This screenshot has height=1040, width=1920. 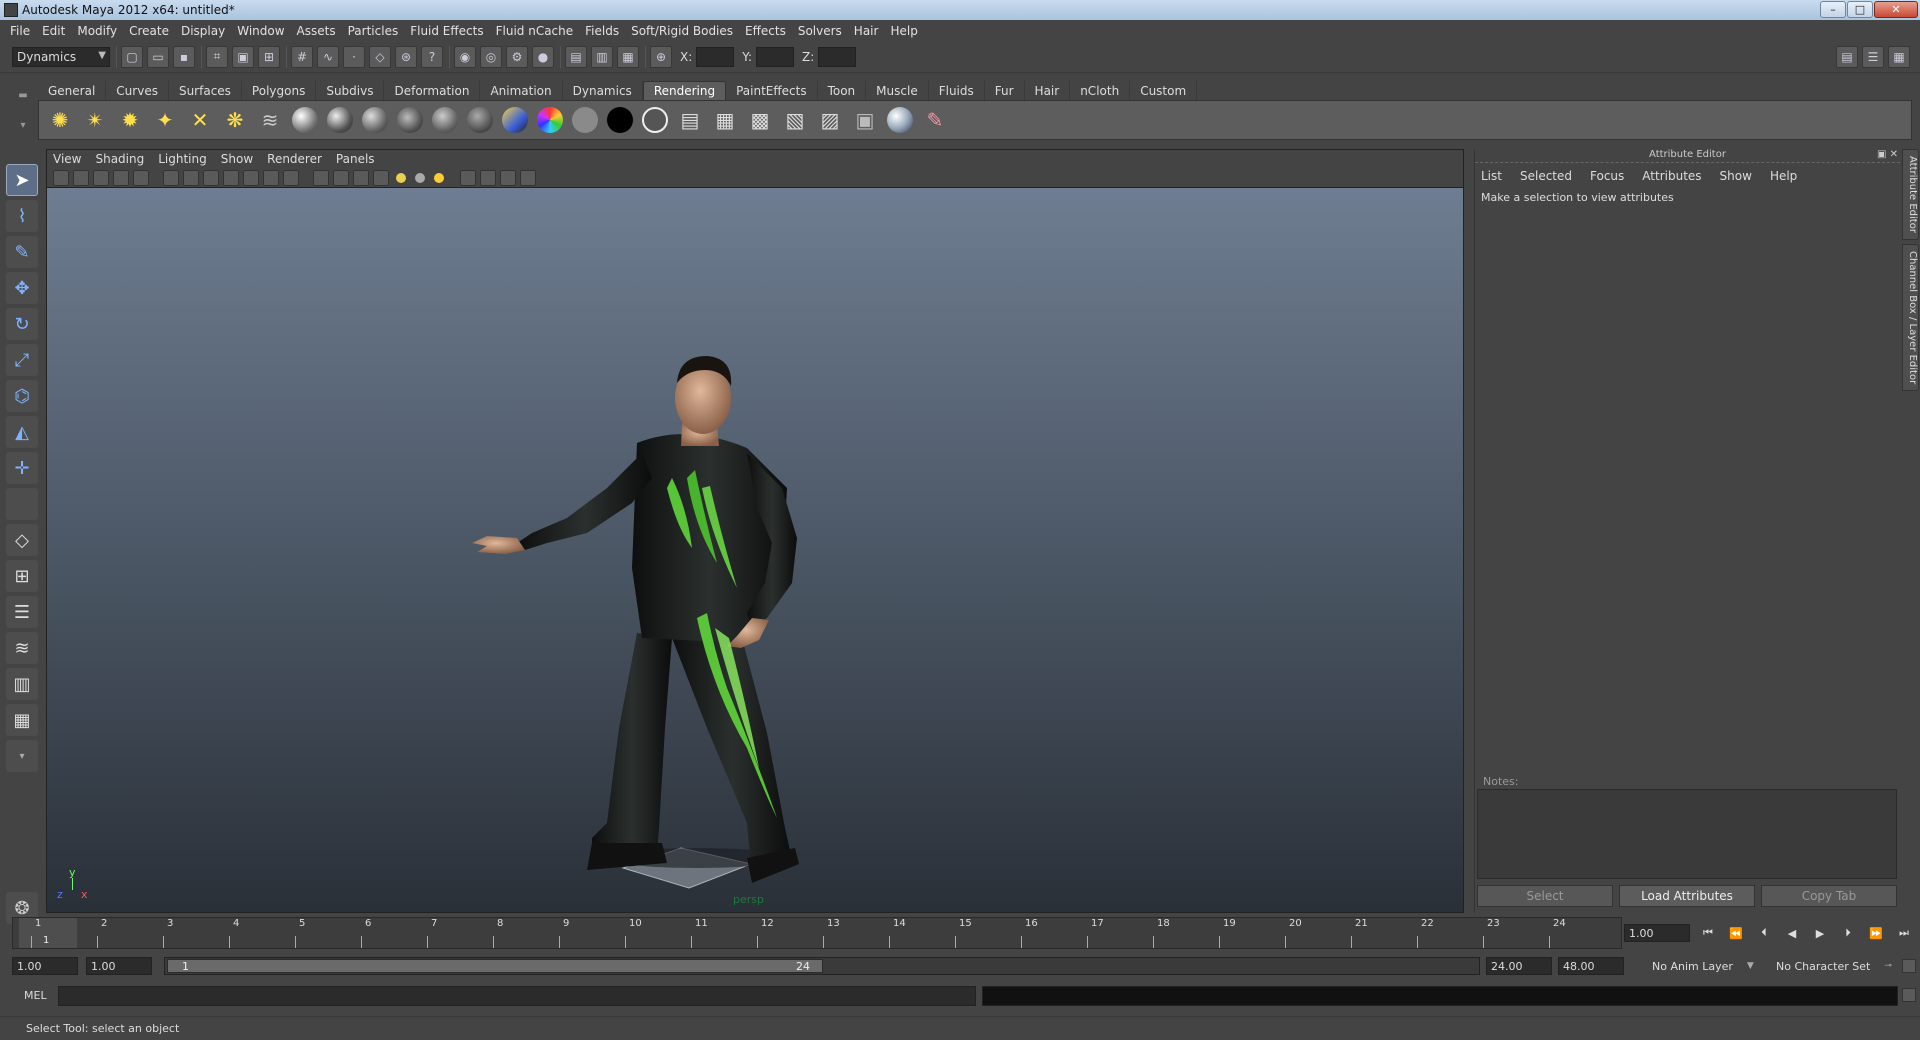 I want to click on blinn-material-icon, so click(x=340, y=120).